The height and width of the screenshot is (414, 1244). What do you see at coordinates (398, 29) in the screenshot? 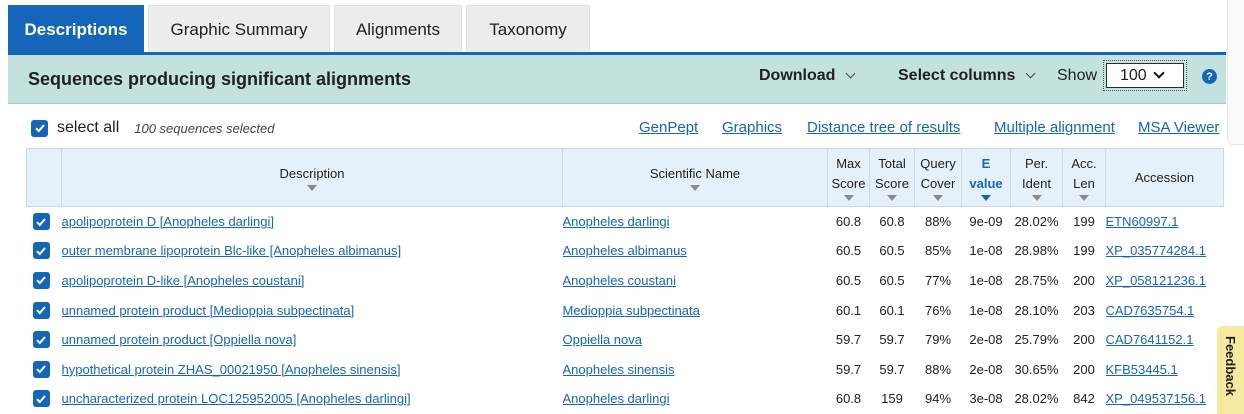
I see `tab-alignments: Alignments` at bounding box center [398, 29].